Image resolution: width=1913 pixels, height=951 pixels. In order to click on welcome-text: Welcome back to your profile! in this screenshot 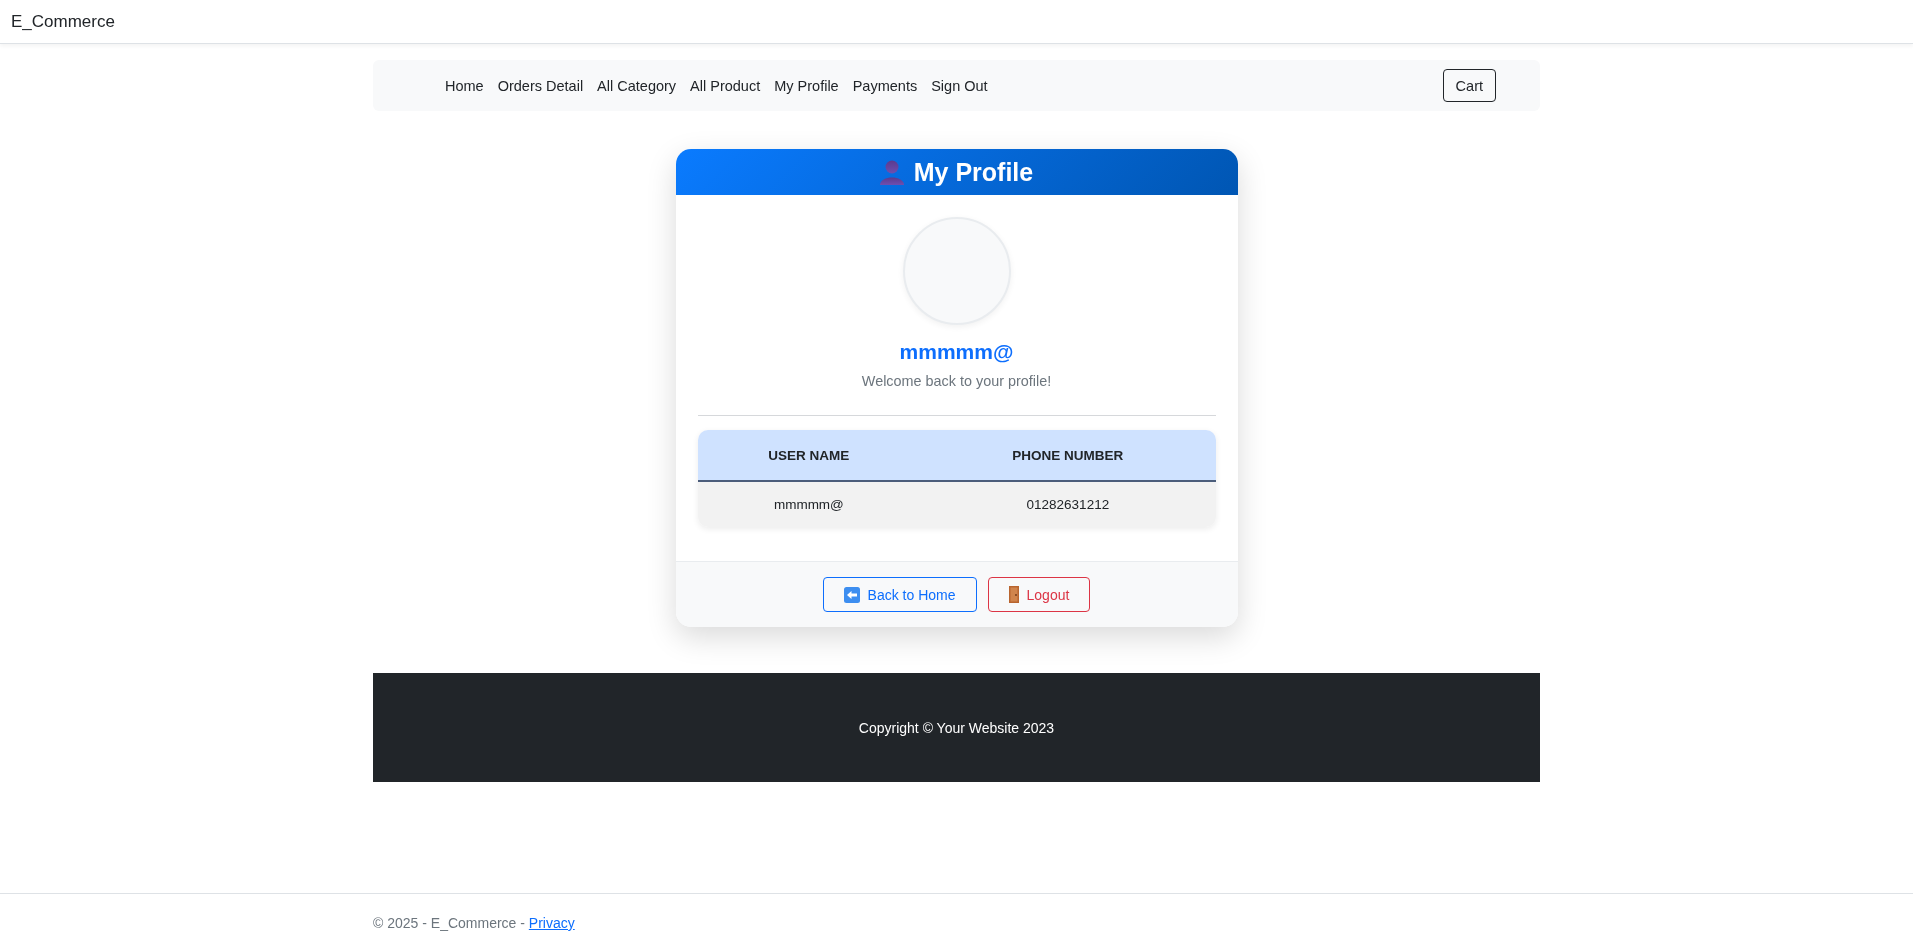, I will do `click(956, 381)`.